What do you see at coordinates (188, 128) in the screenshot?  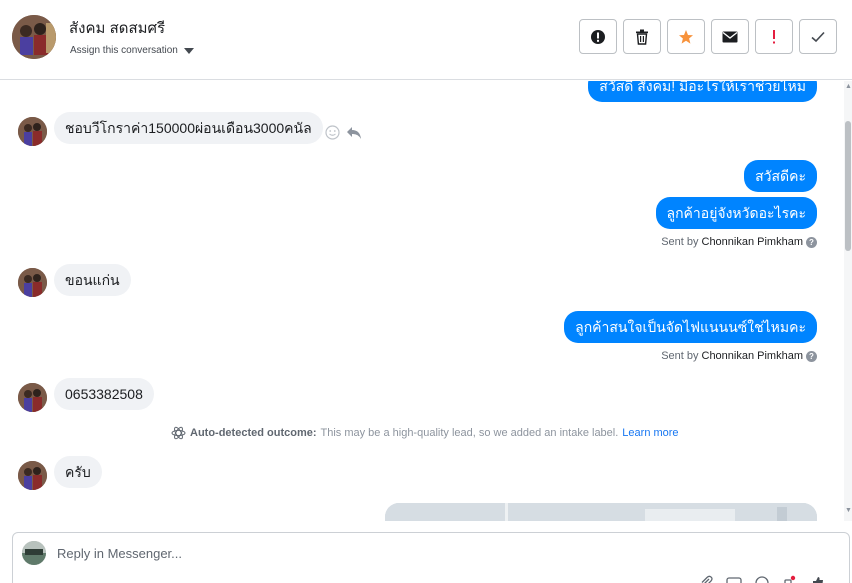 I see `message-incoming: ชอบวีโกราค่า150000ผ่อนเดือน3000คนัล` at bounding box center [188, 128].